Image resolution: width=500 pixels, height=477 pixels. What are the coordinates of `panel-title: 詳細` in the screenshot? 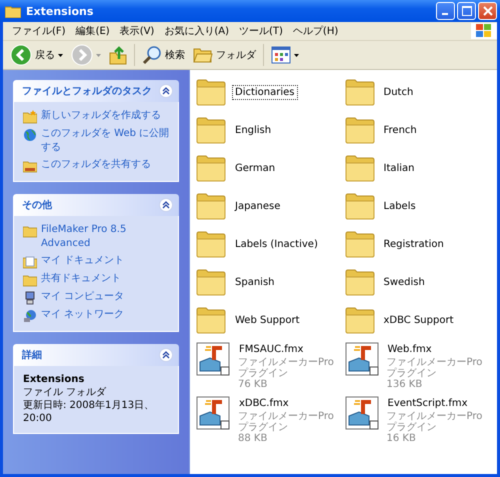 It's located at (32, 355).